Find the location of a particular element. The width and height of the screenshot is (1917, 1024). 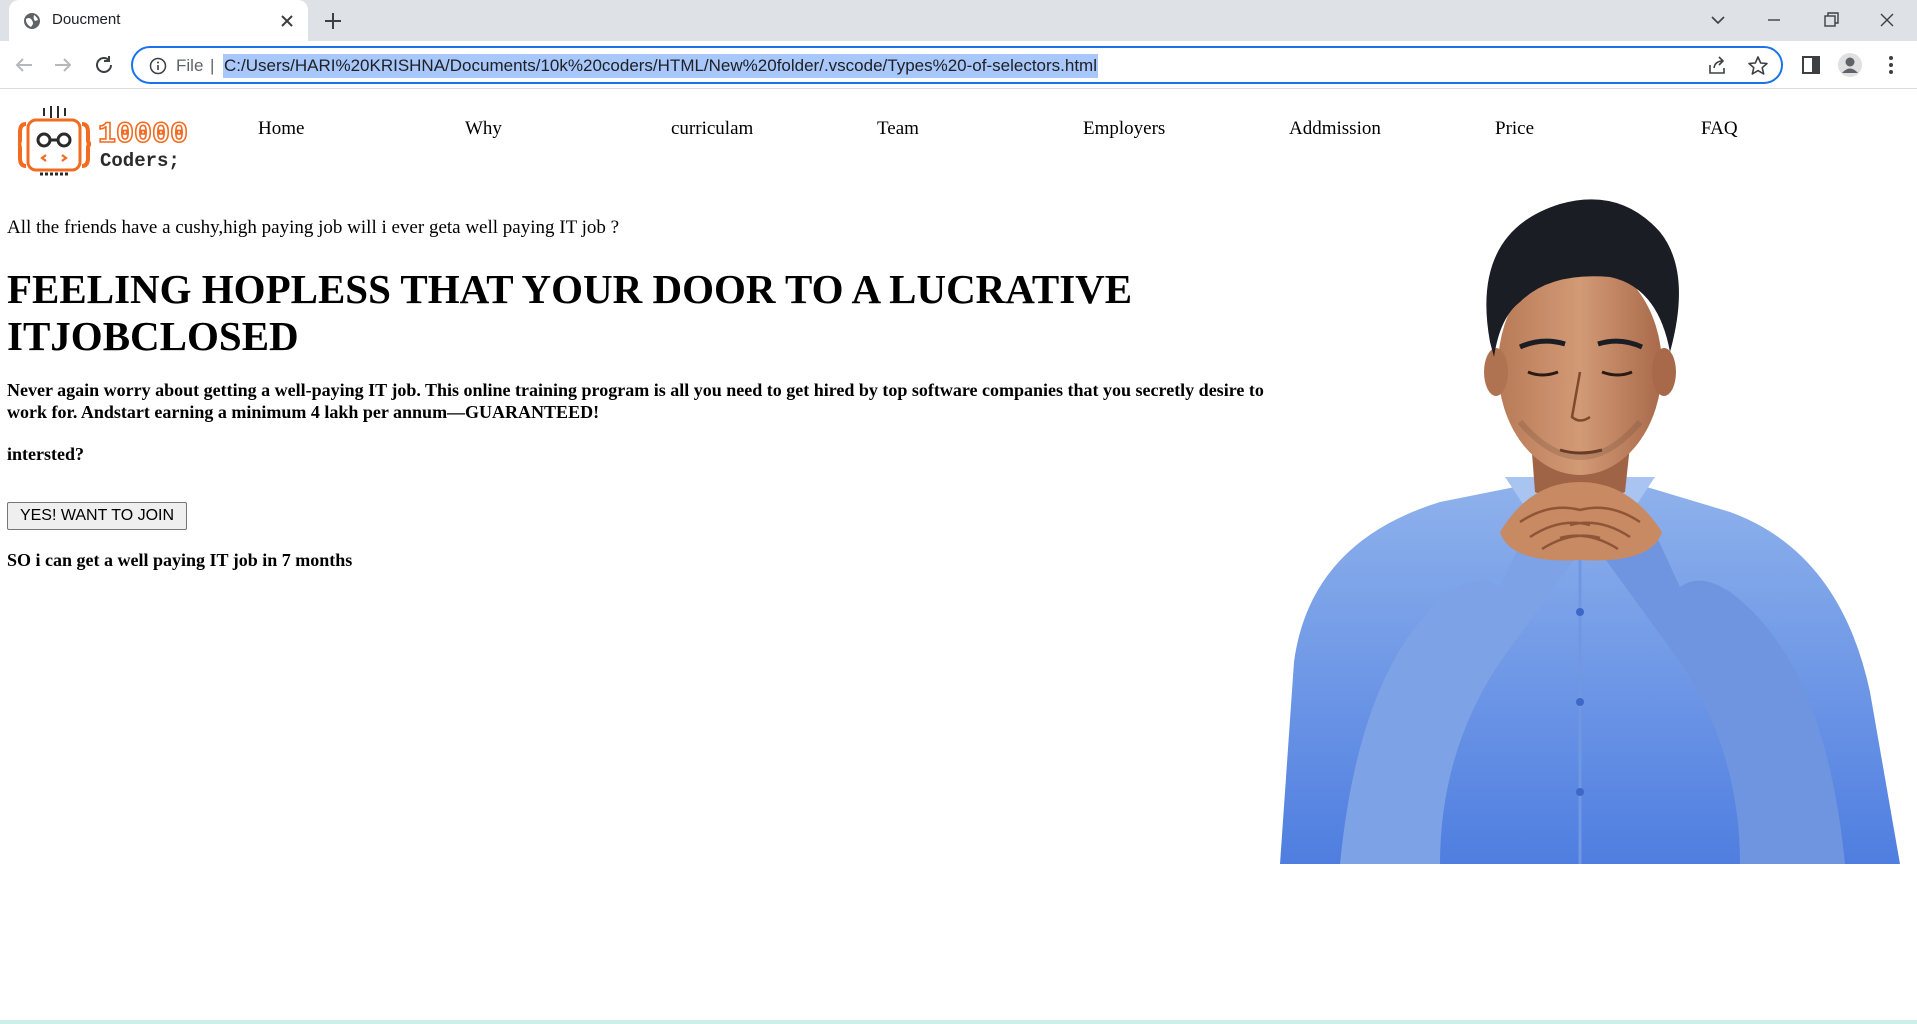

nav-link-employers: Employers is located at coordinates (1124, 129).